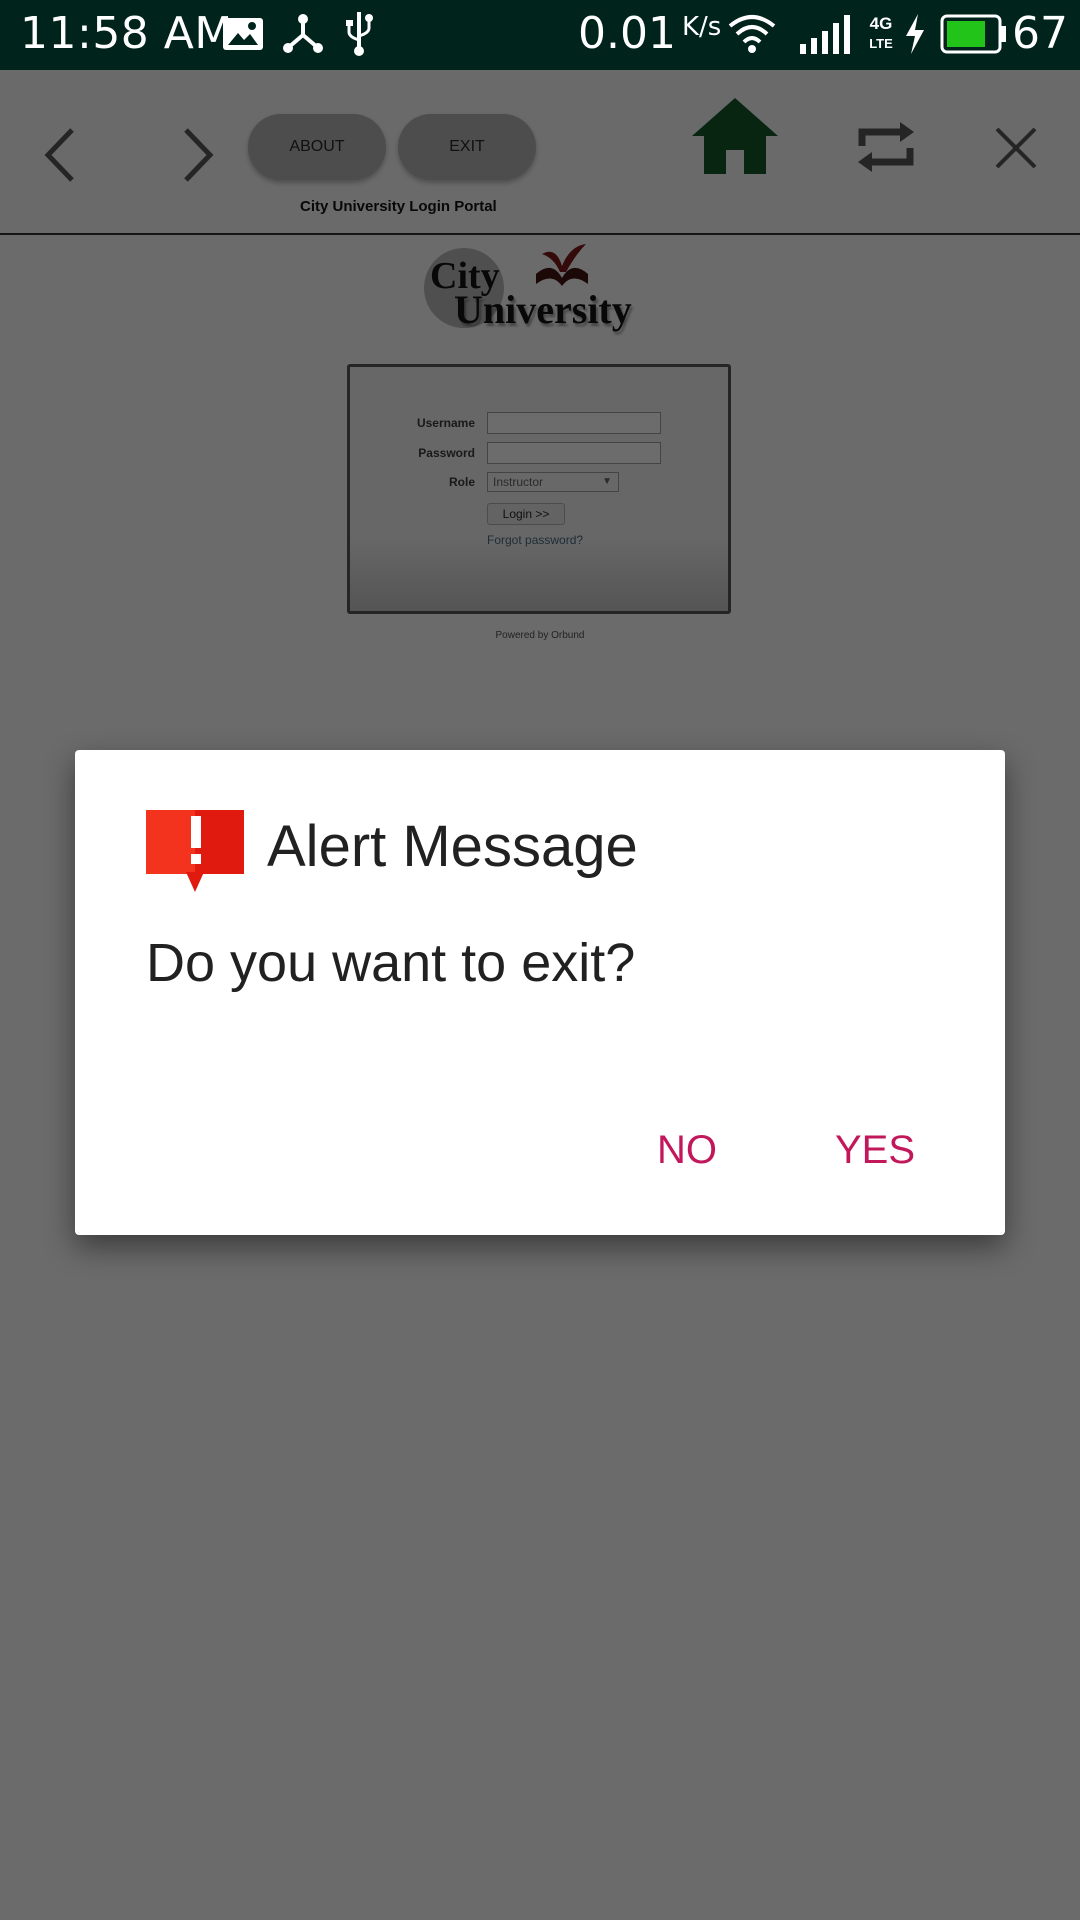 This screenshot has width=1080, height=1920. What do you see at coordinates (701, 27) in the screenshot?
I see `net-speed-unit: K/s` at bounding box center [701, 27].